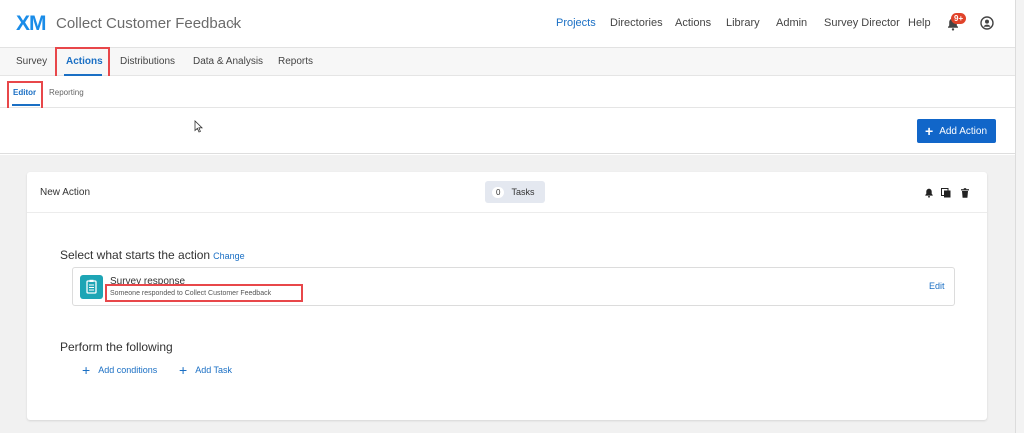  I want to click on notification-badge: 9+, so click(959, 18).